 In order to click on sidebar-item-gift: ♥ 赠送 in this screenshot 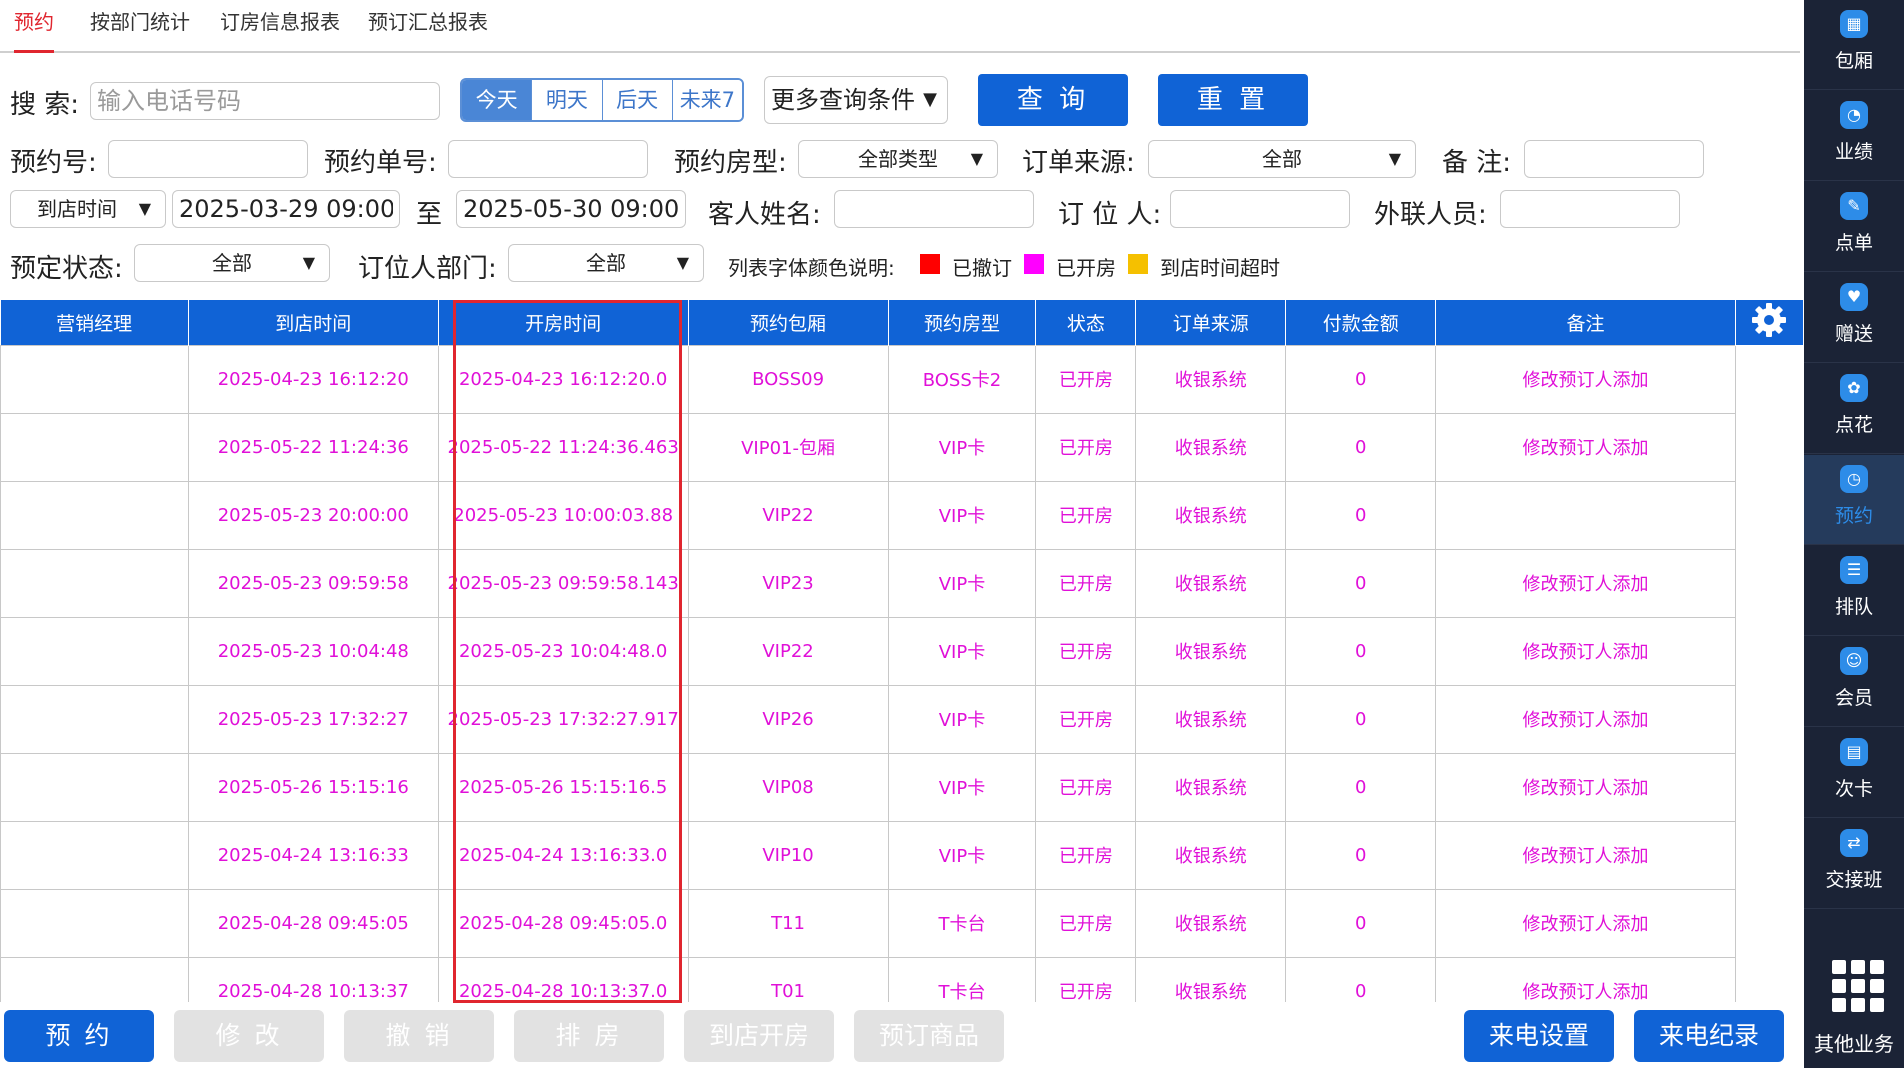, I will do `click(1854, 318)`.